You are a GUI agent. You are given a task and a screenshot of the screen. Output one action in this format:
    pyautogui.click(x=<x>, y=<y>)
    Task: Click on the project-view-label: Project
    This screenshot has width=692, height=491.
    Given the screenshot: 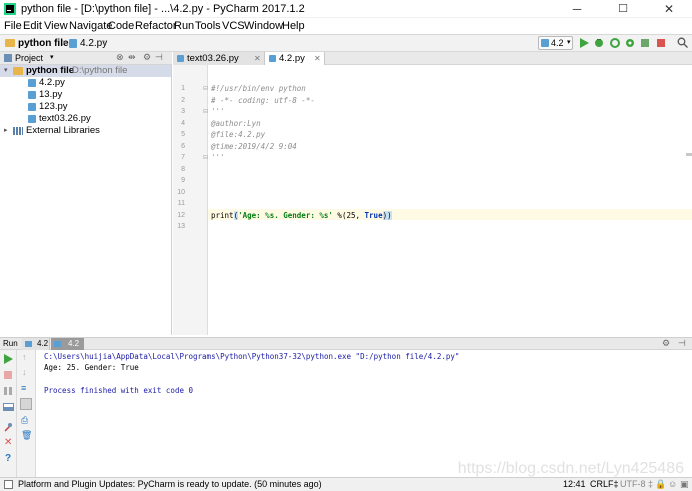 What is the action you would take?
    pyautogui.click(x=29, y=58)
    